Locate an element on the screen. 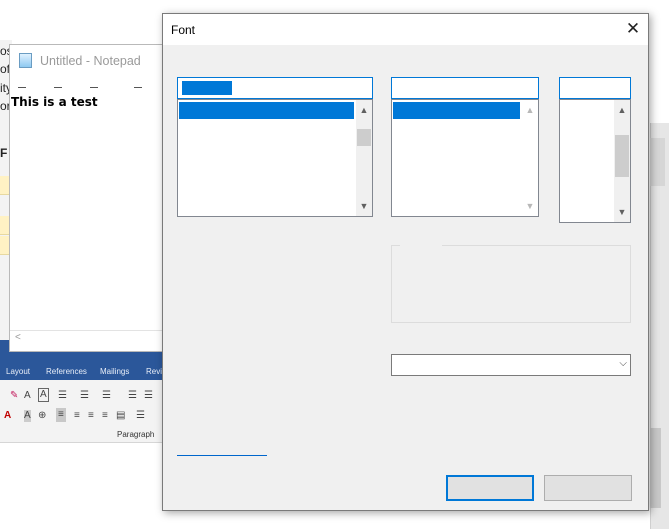  ok-button is located at coordinates (490, 488).